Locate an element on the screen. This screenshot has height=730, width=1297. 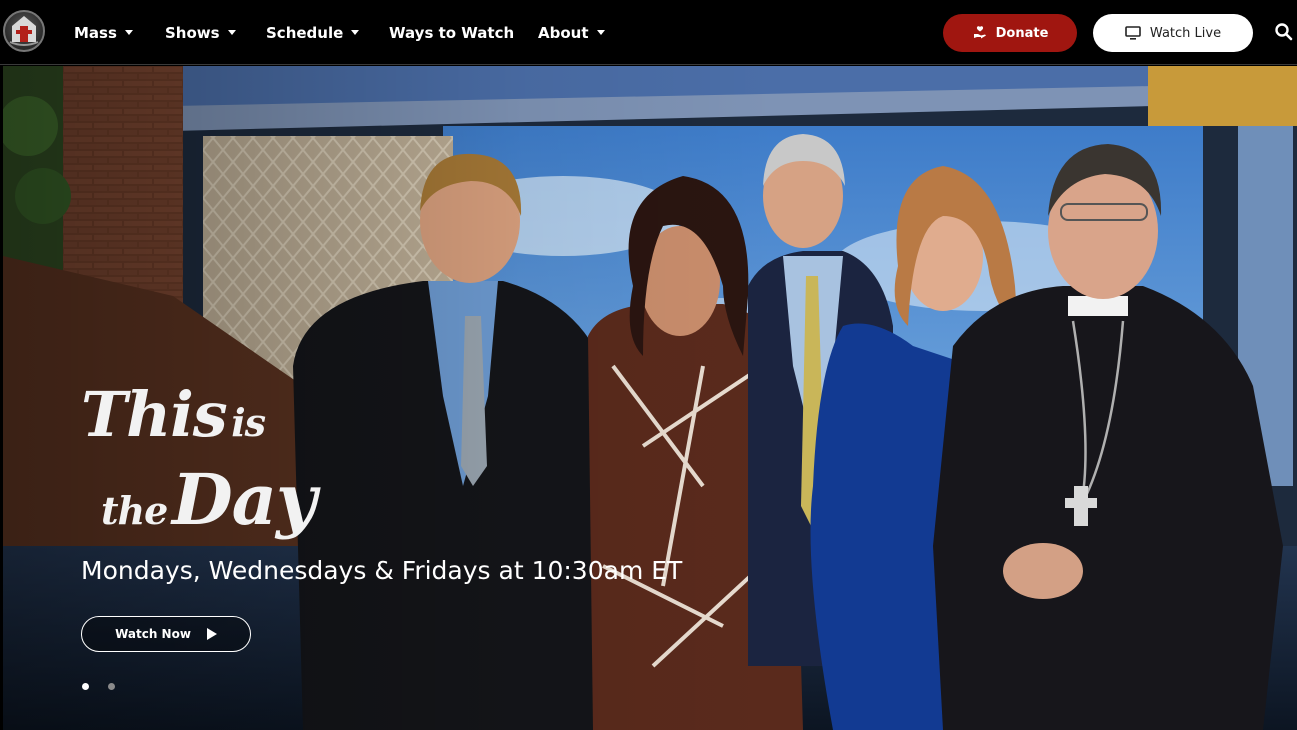
donate-label: Donate is located at coordinates (1022, 33).